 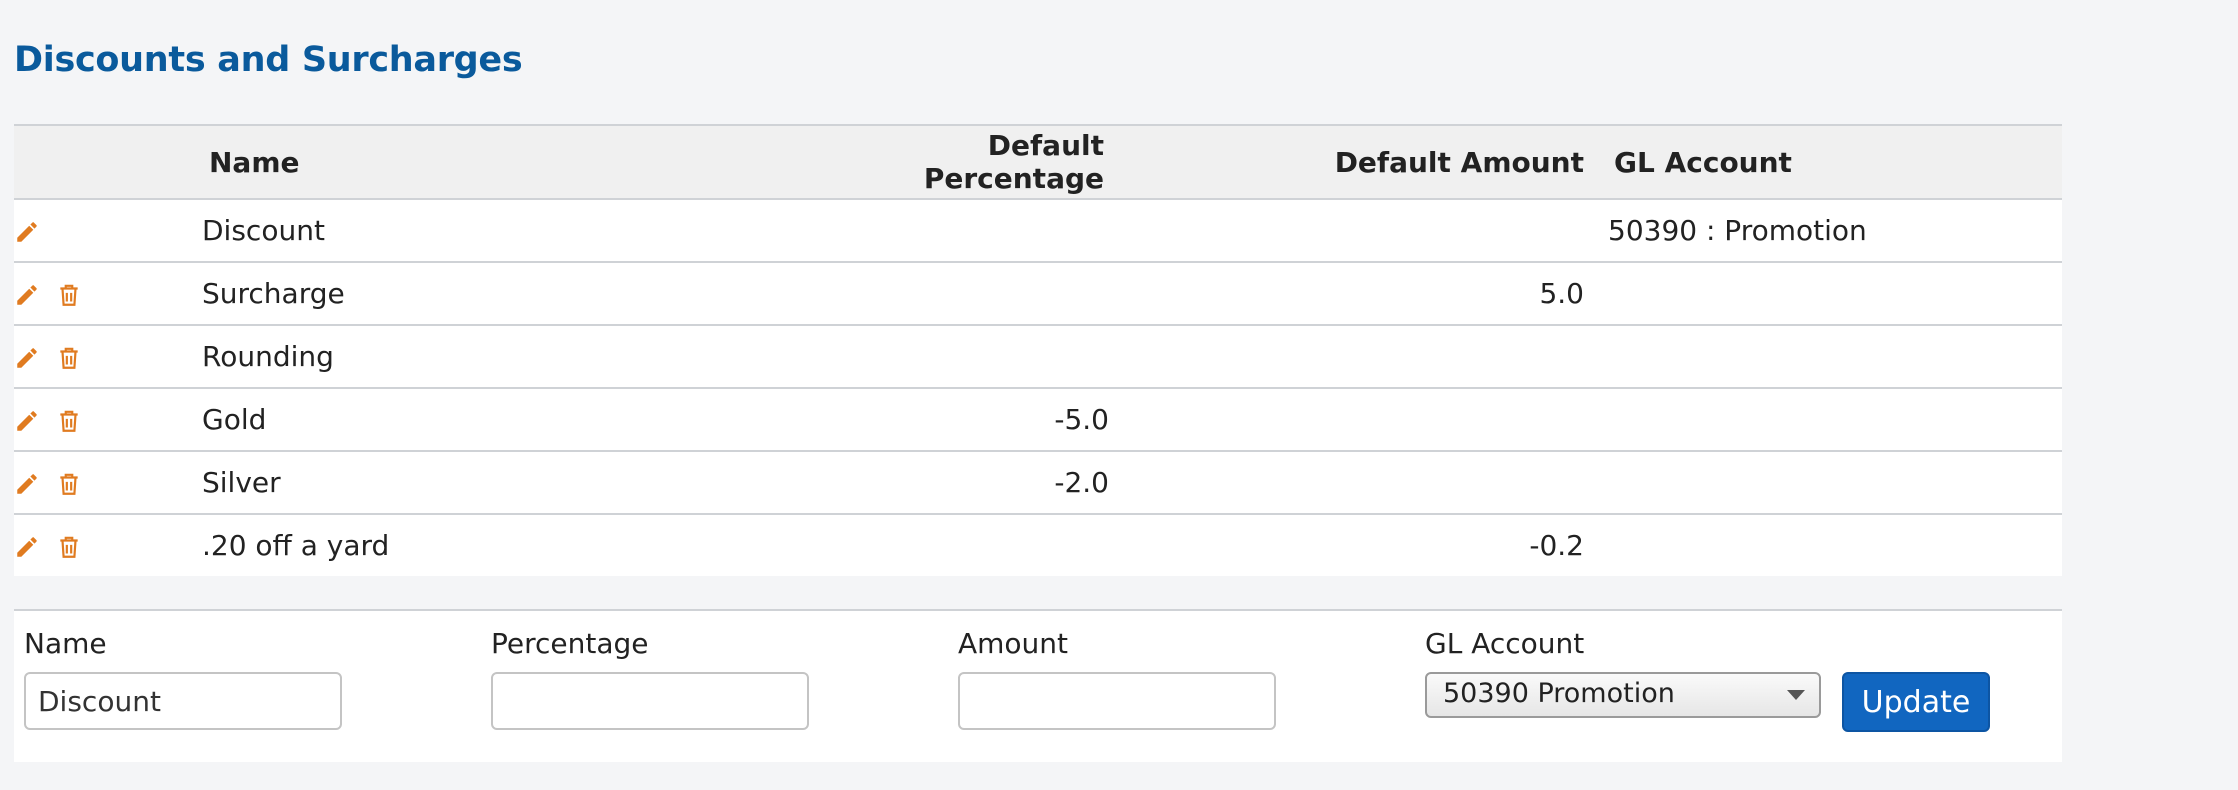 I want to click on default-percentage-column-header: Default Percentage, so click(x=964, y=162).